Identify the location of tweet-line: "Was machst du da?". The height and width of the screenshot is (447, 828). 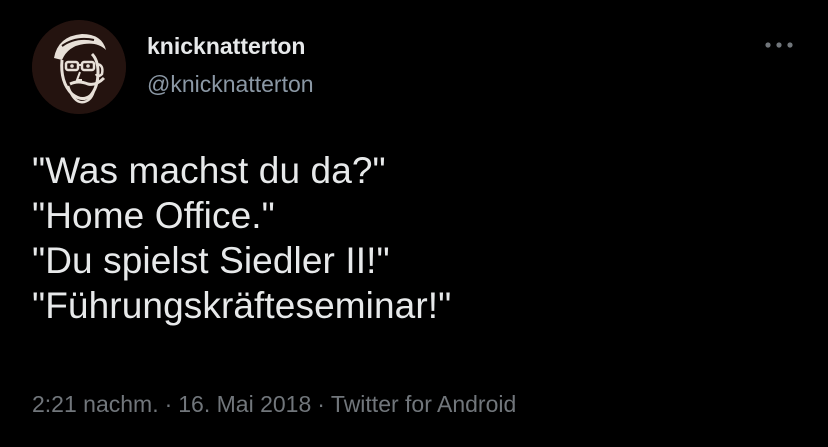
(209, 170).